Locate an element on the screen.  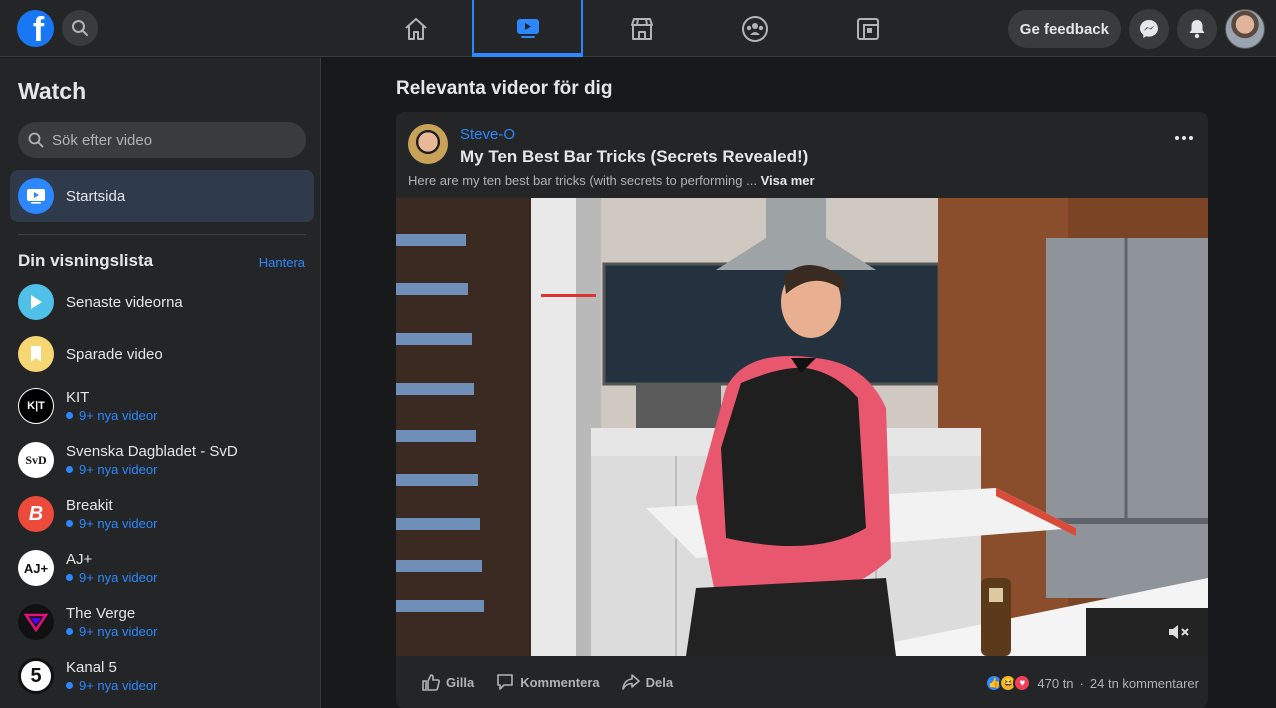
verge-logo is located at coordinates (36, 622).